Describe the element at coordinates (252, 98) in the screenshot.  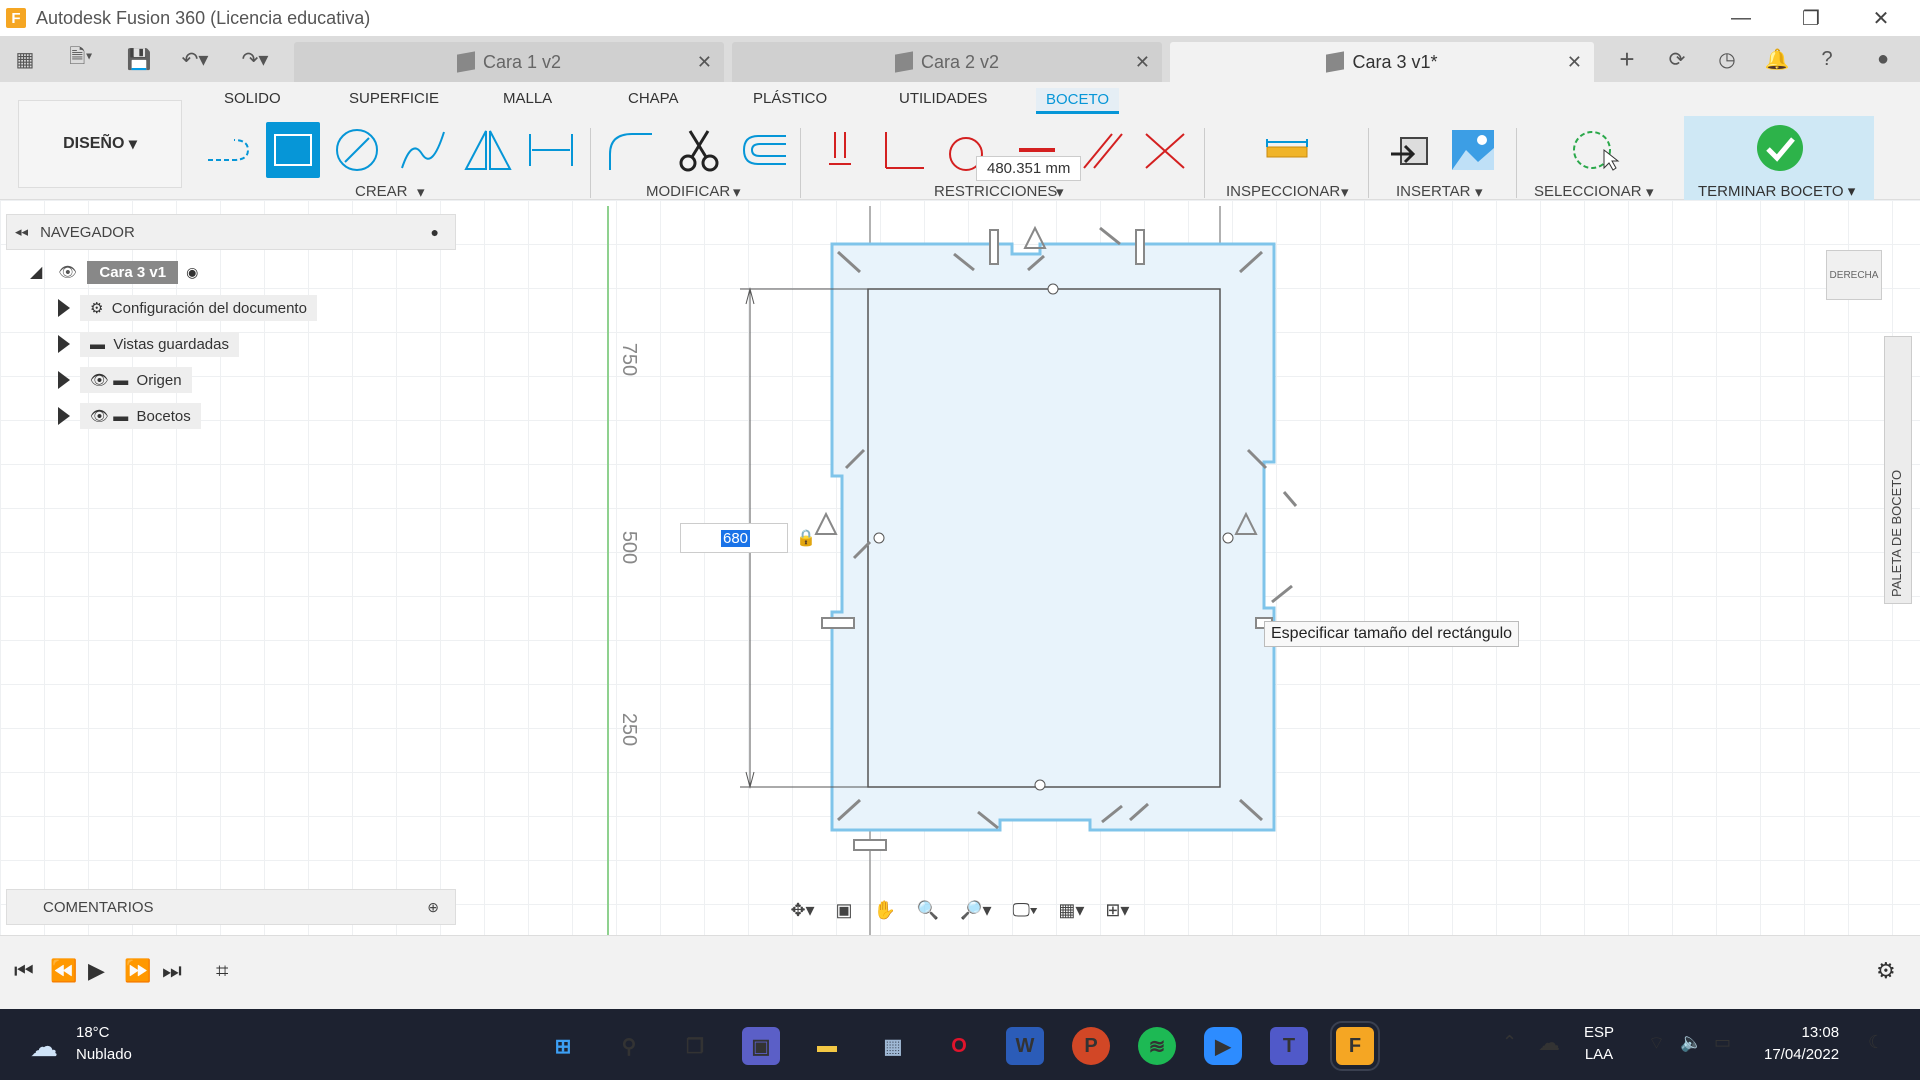
I see `tab-solido: SOLIDO` at that location.